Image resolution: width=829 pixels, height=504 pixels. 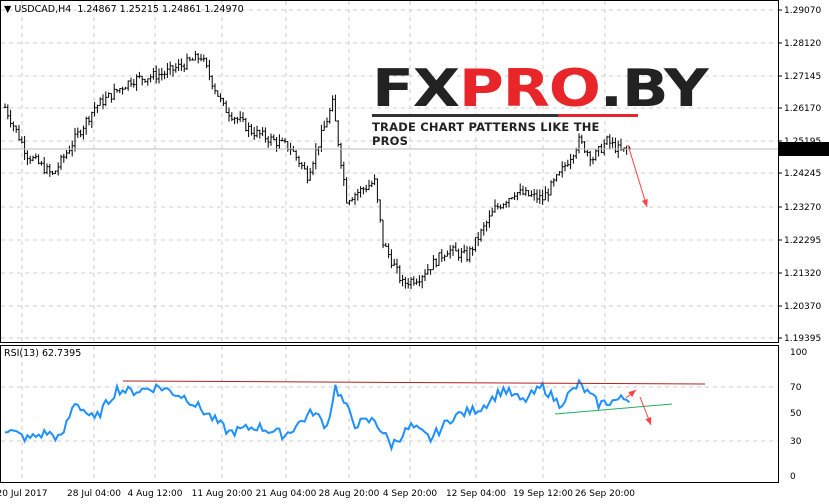 What do you see at coordinates (644, 203) in the screenshot?
I see `price-down-arrow-icon-head` at bounding box center [644, 203].